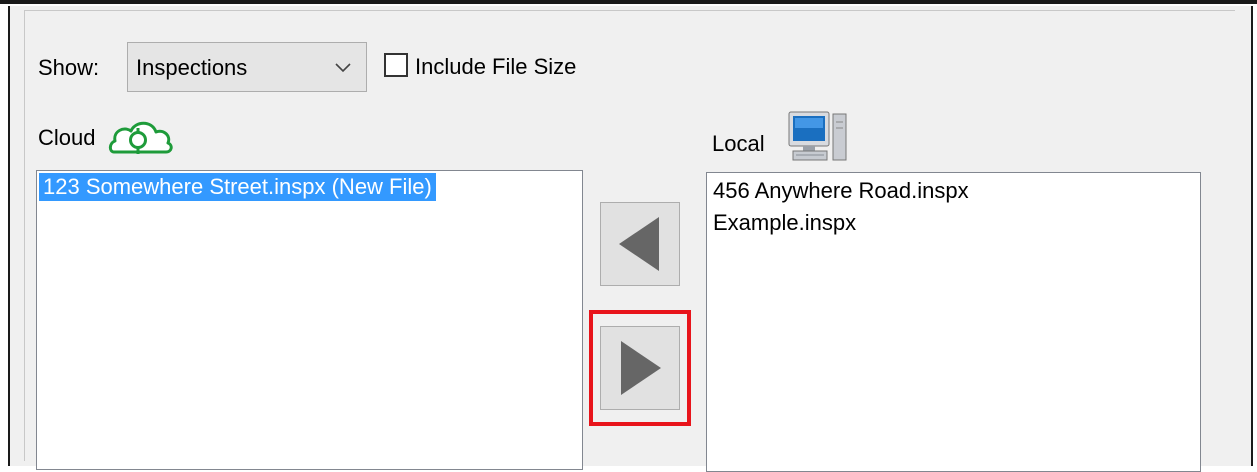 The width and height of the screenshot is (1257, 472). Describe the element at coordinates (140, 137) in the screenshot. I see `cloud-sync-icon` at that location.